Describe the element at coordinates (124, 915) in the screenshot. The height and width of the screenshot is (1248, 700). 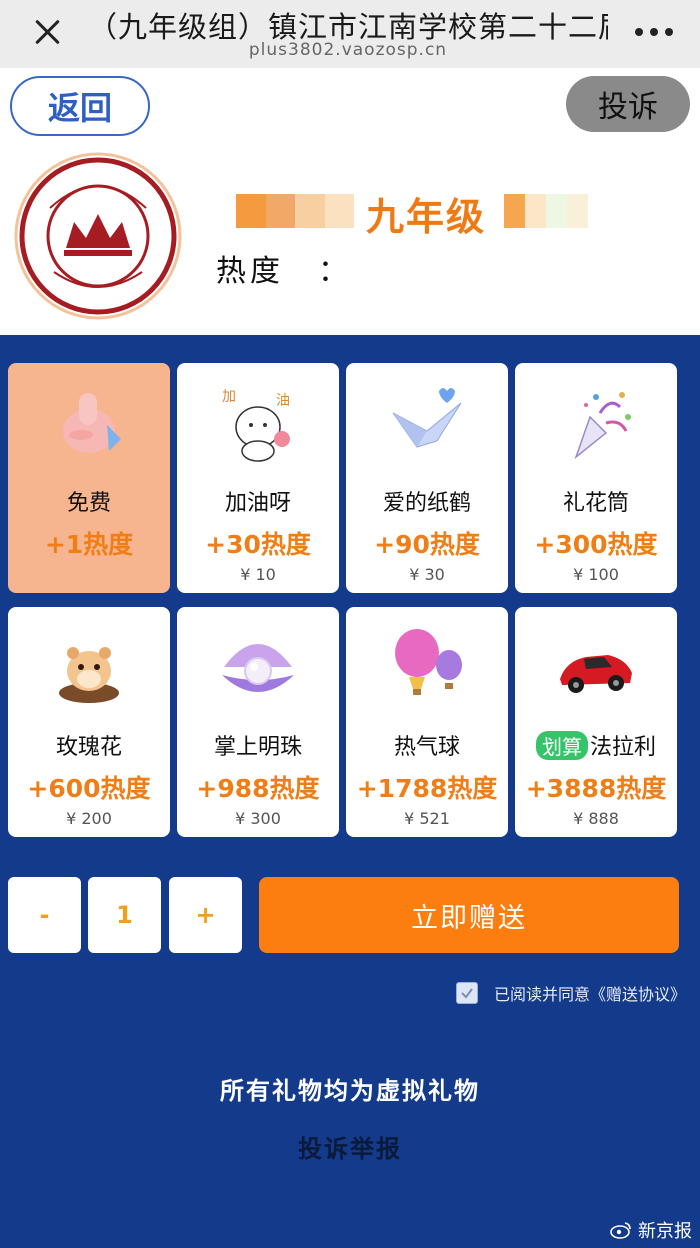
I see `quantity-value: 1` at that location.